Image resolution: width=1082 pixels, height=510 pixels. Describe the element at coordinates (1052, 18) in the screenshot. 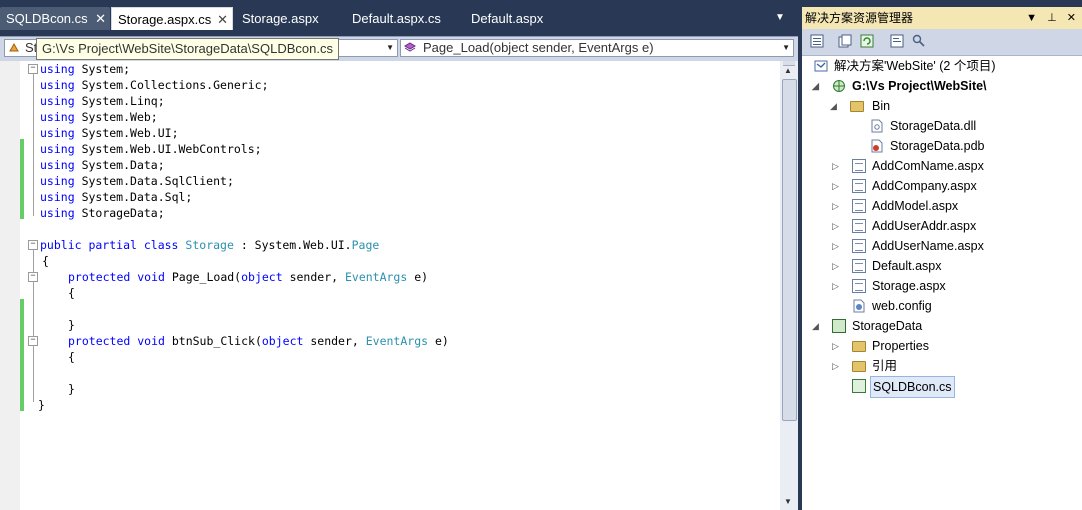

I see `pin-icon: ⊥` at that location.